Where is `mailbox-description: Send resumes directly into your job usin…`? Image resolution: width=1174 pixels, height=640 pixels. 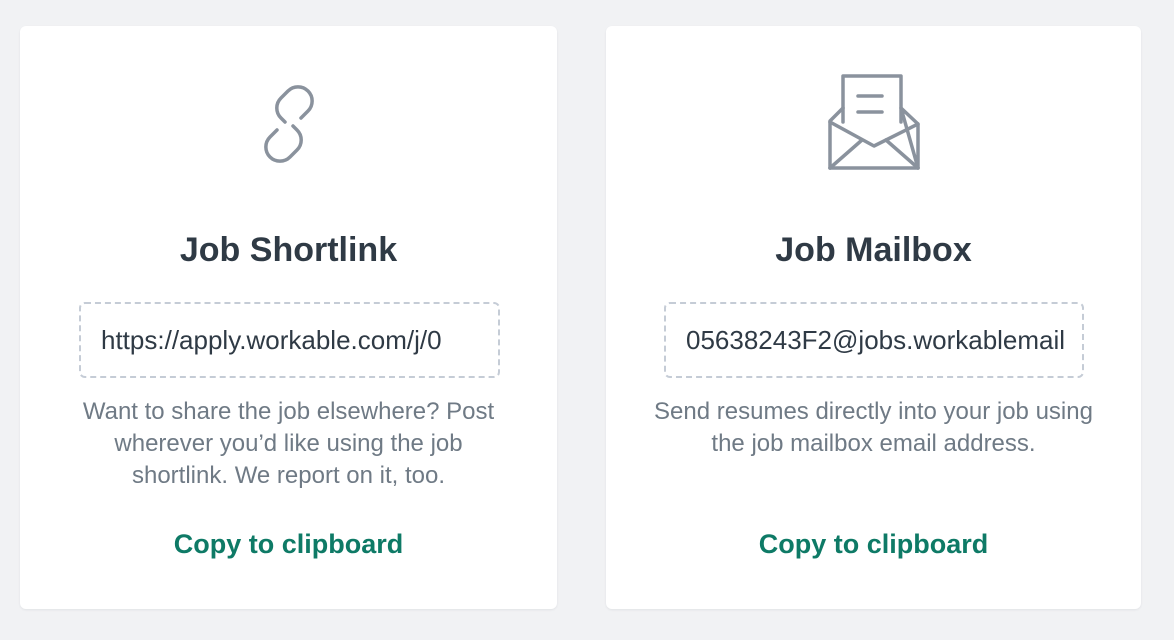 mailbox-description: Send resumes directly into your job usin… is located at coordinates (873, 427).